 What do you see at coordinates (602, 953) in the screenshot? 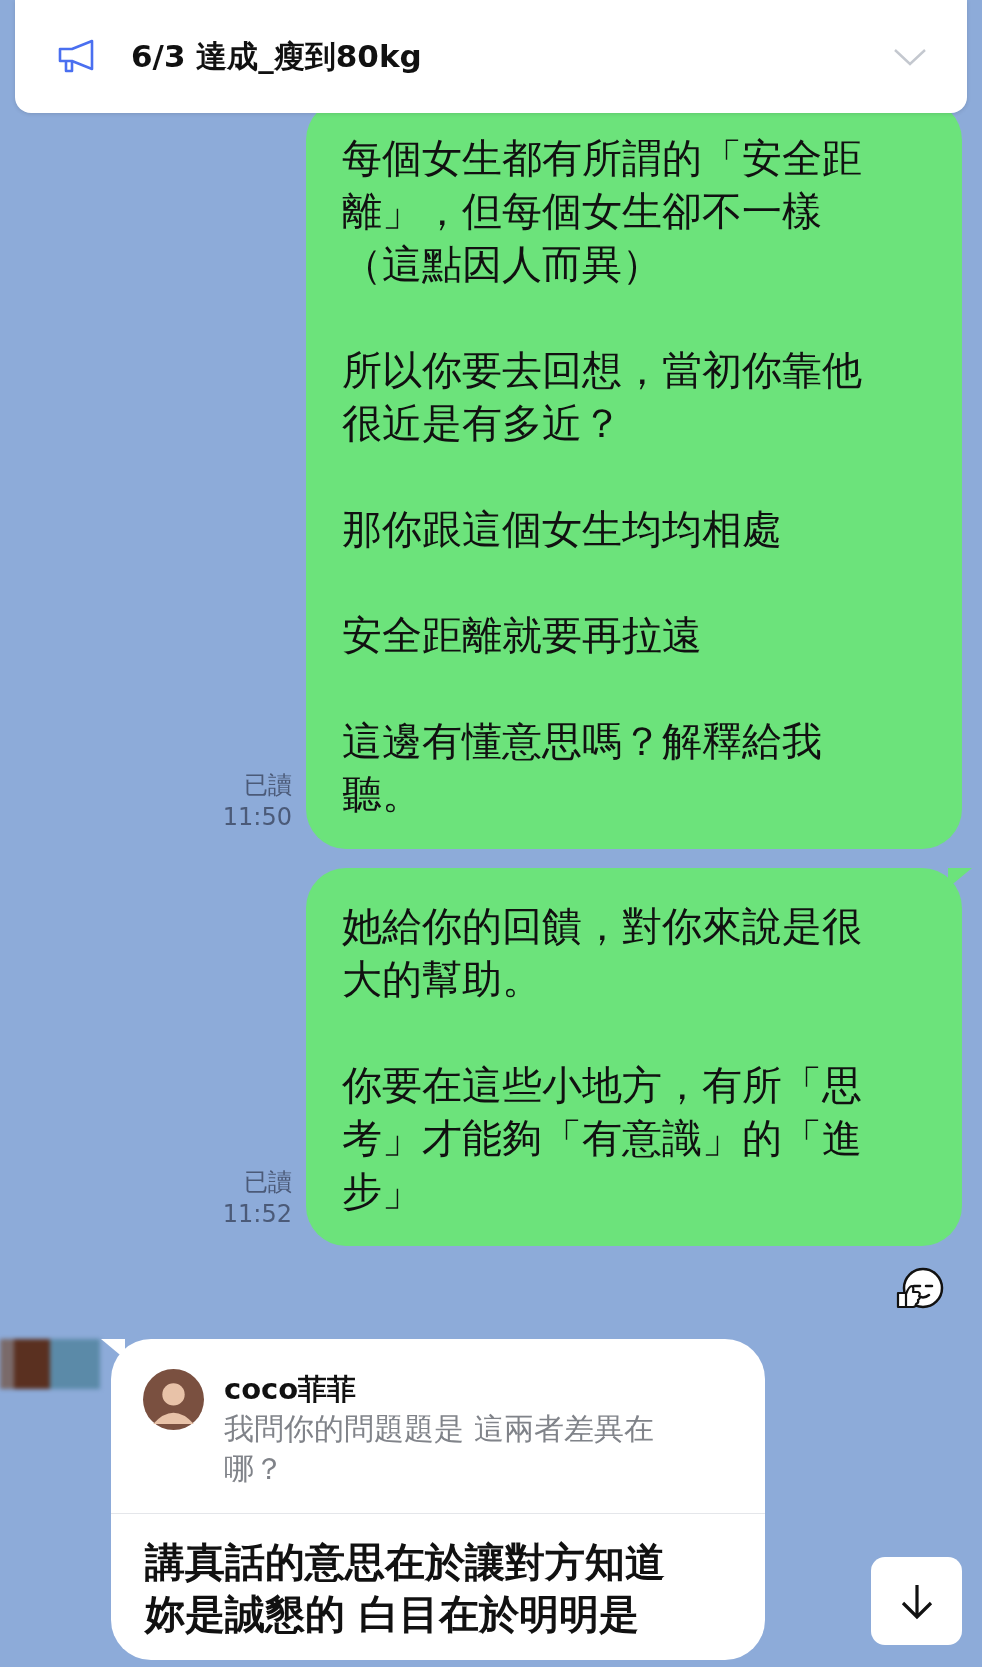
I see `message-text: 她給你的回饋，對你來說是很大的幫助。` at bounding box center [602, 953].